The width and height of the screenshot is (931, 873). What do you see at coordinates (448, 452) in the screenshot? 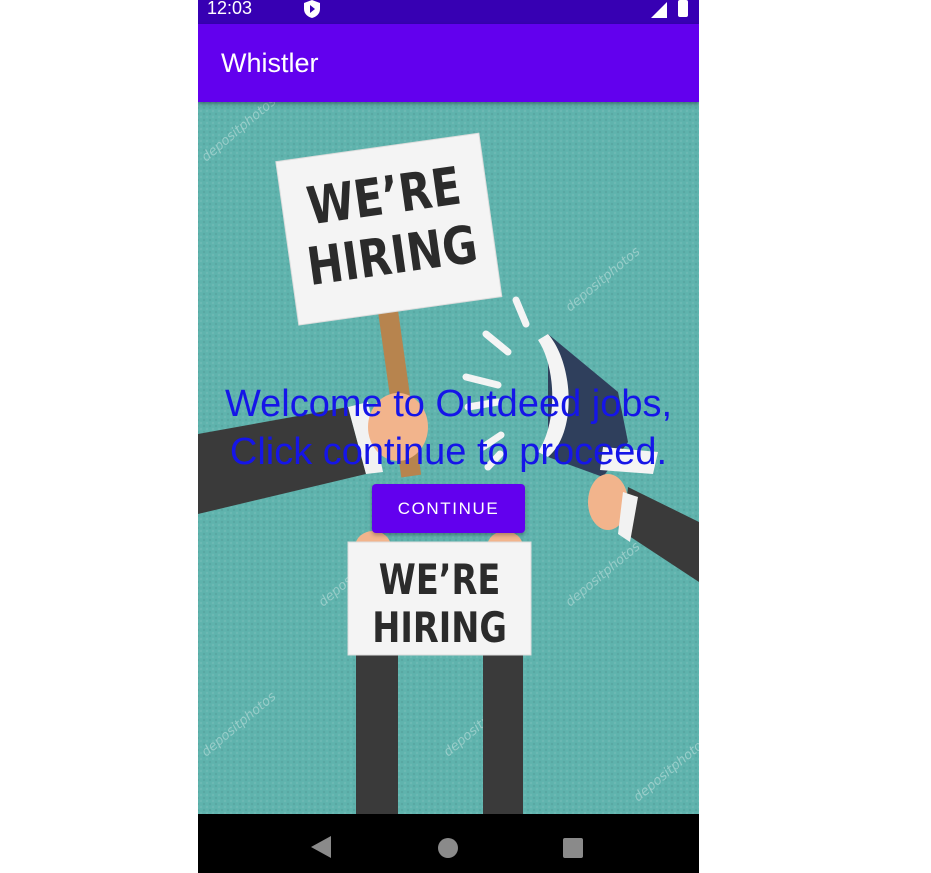
I see `welcome-line-2: Click continue to proceed.` at bounding box center [448, 452].